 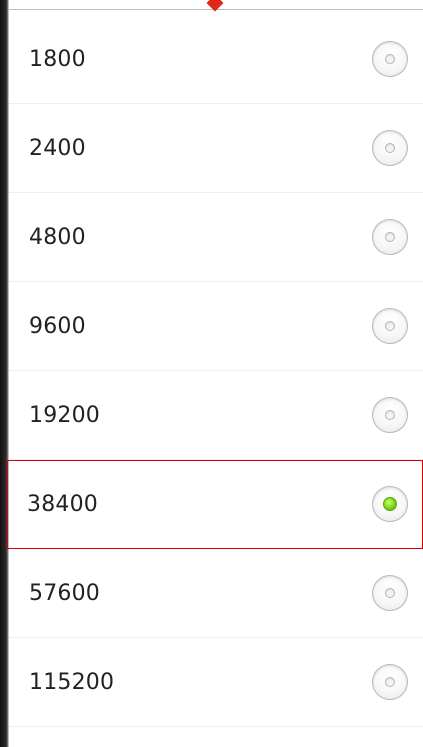 I want to click on option-label: 1800, so click(x=57, y=59).